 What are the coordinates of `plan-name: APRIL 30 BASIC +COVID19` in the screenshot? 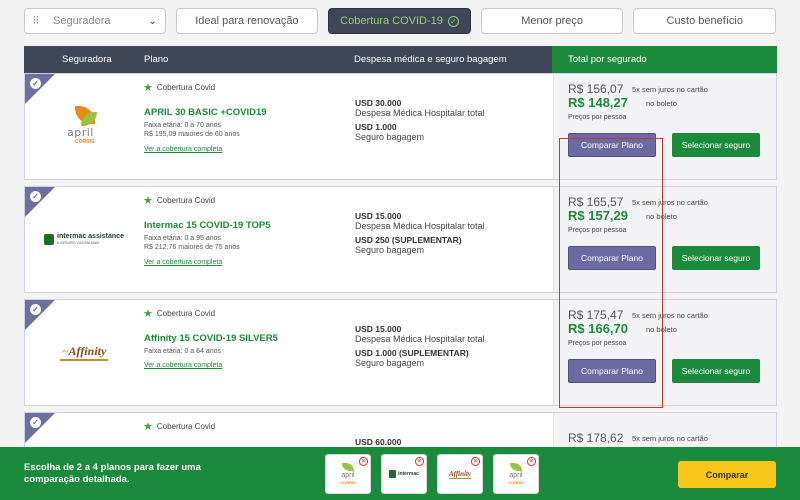 It's located at (205, 112).